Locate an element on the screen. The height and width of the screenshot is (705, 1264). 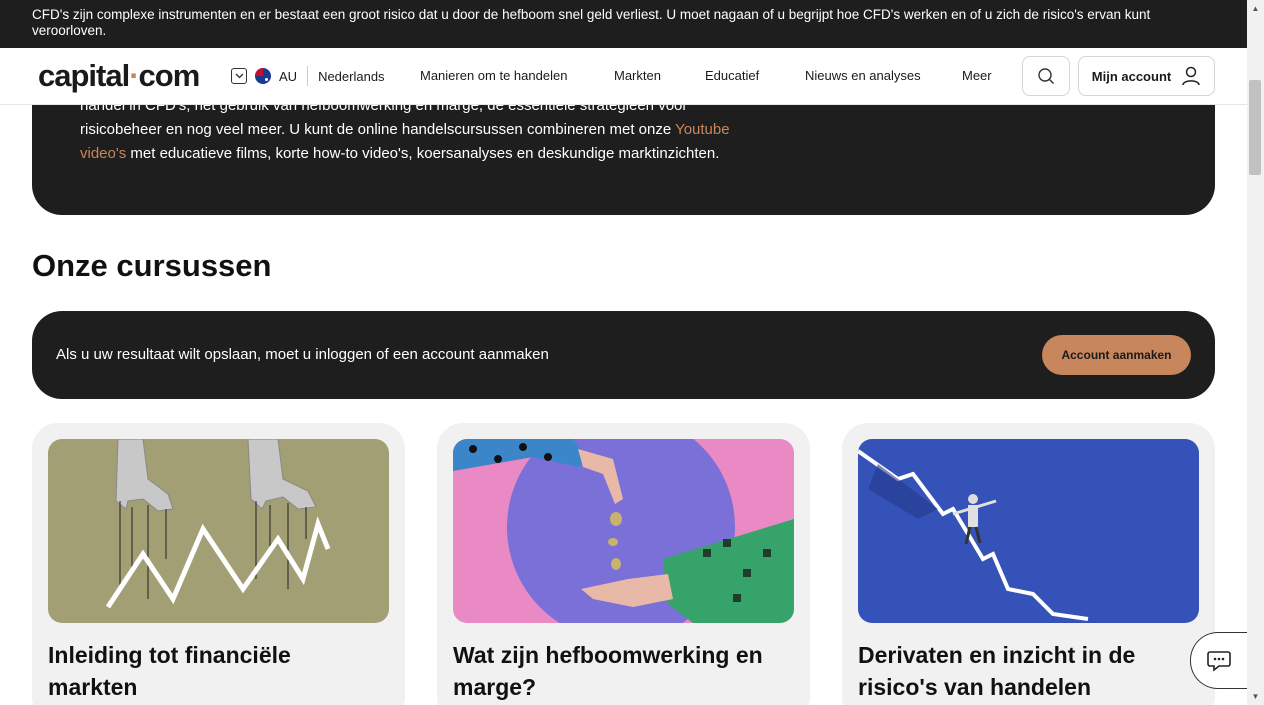
chat-icon is located at coordinates (1219, 661).